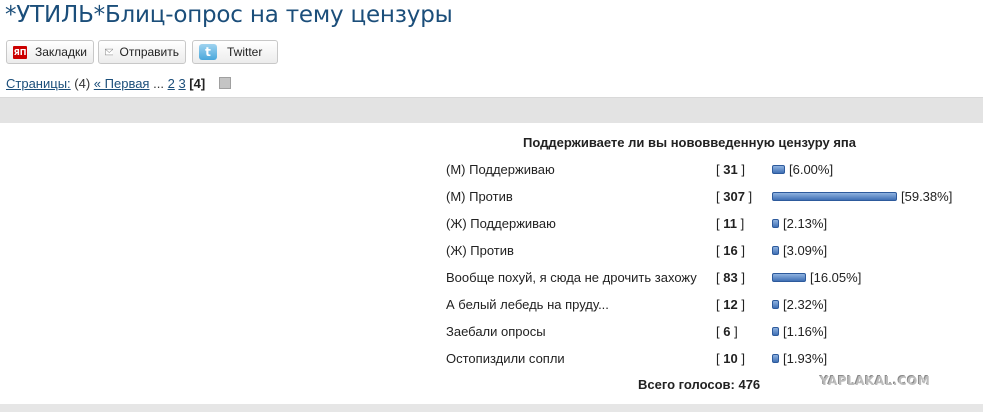  I want to click on pagination: Страницы: (4) « Первая ... 2 3 [4], so click(118, 83).